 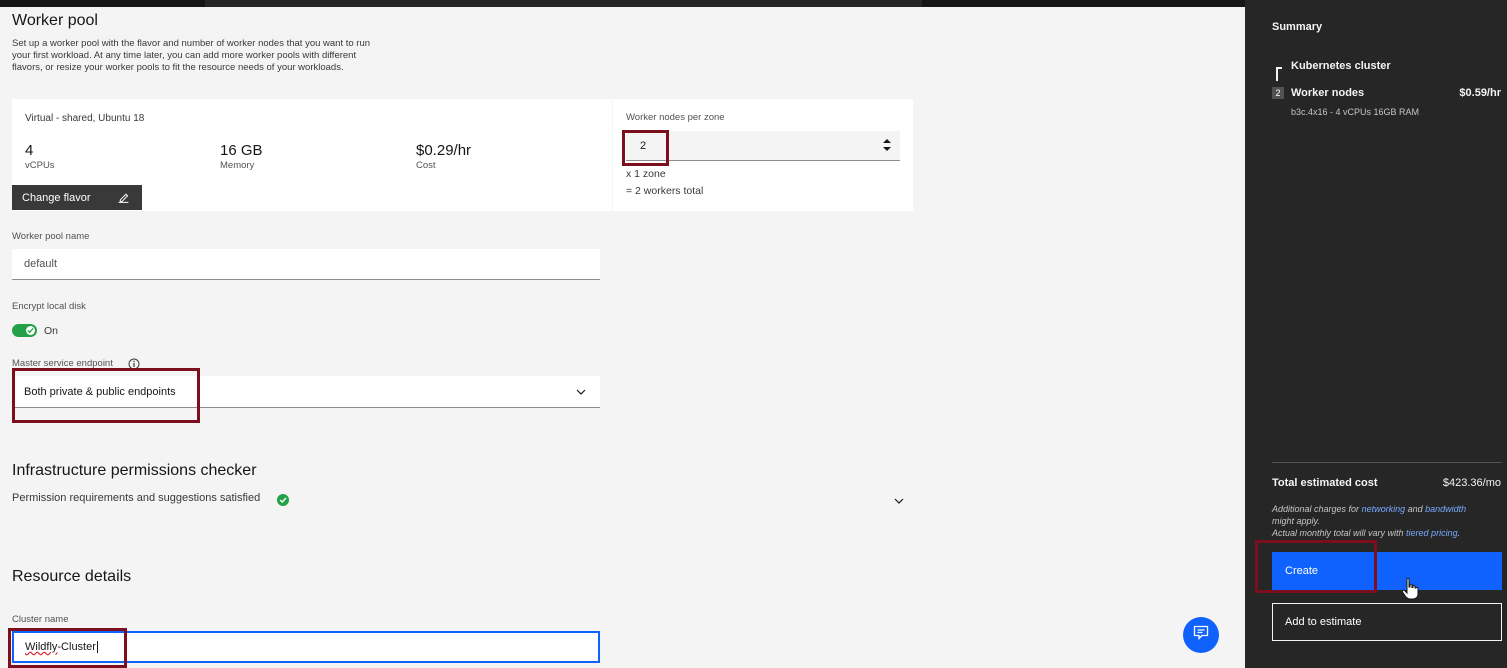 I want to click on top-strip-segment, so click(x=563, y=3).